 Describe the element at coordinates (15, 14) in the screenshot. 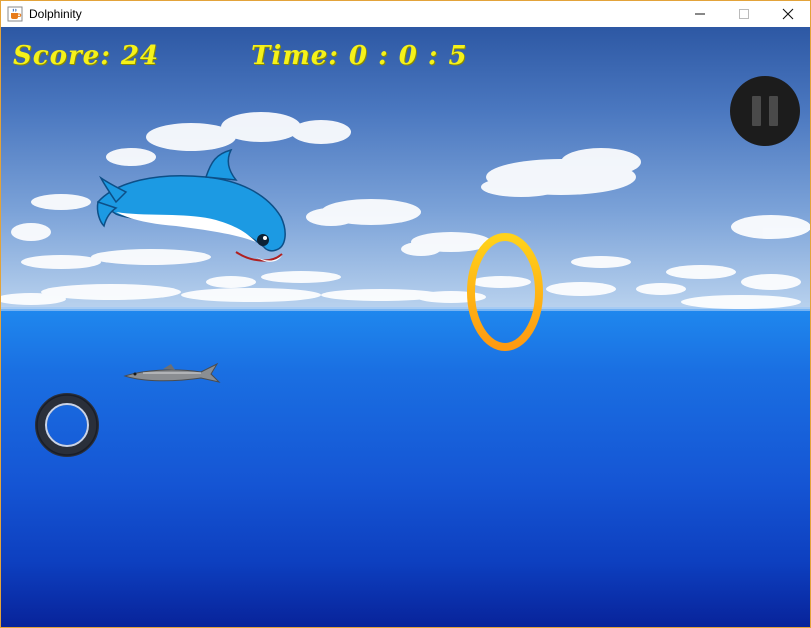

I see `java-cup-icon` at that location.